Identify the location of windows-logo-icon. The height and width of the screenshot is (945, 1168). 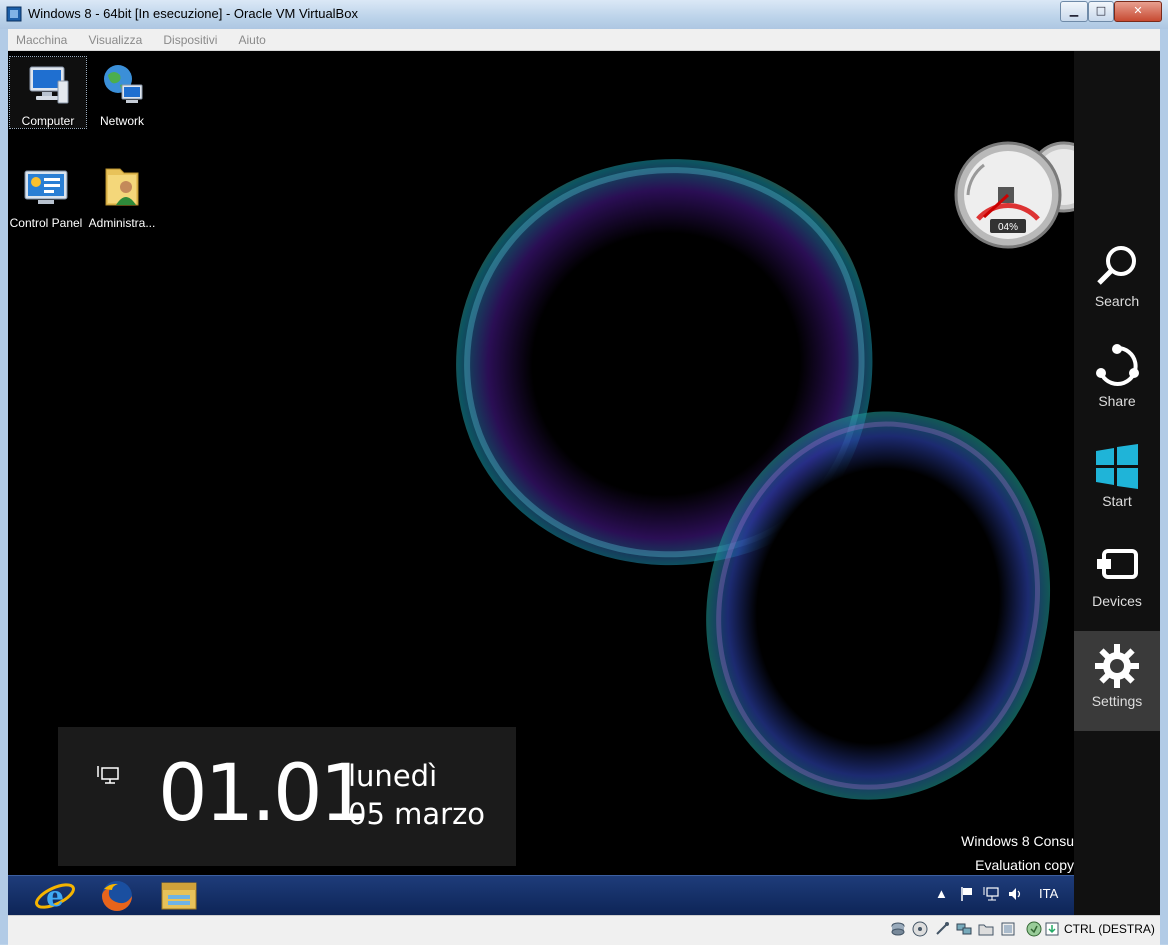
(1117, 466).